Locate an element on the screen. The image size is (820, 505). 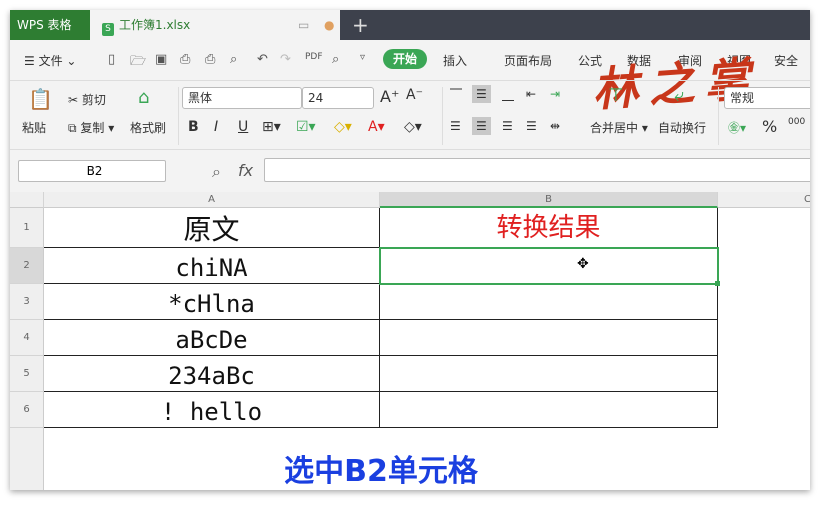
cell-b4 is located at coordinates (549, 338).